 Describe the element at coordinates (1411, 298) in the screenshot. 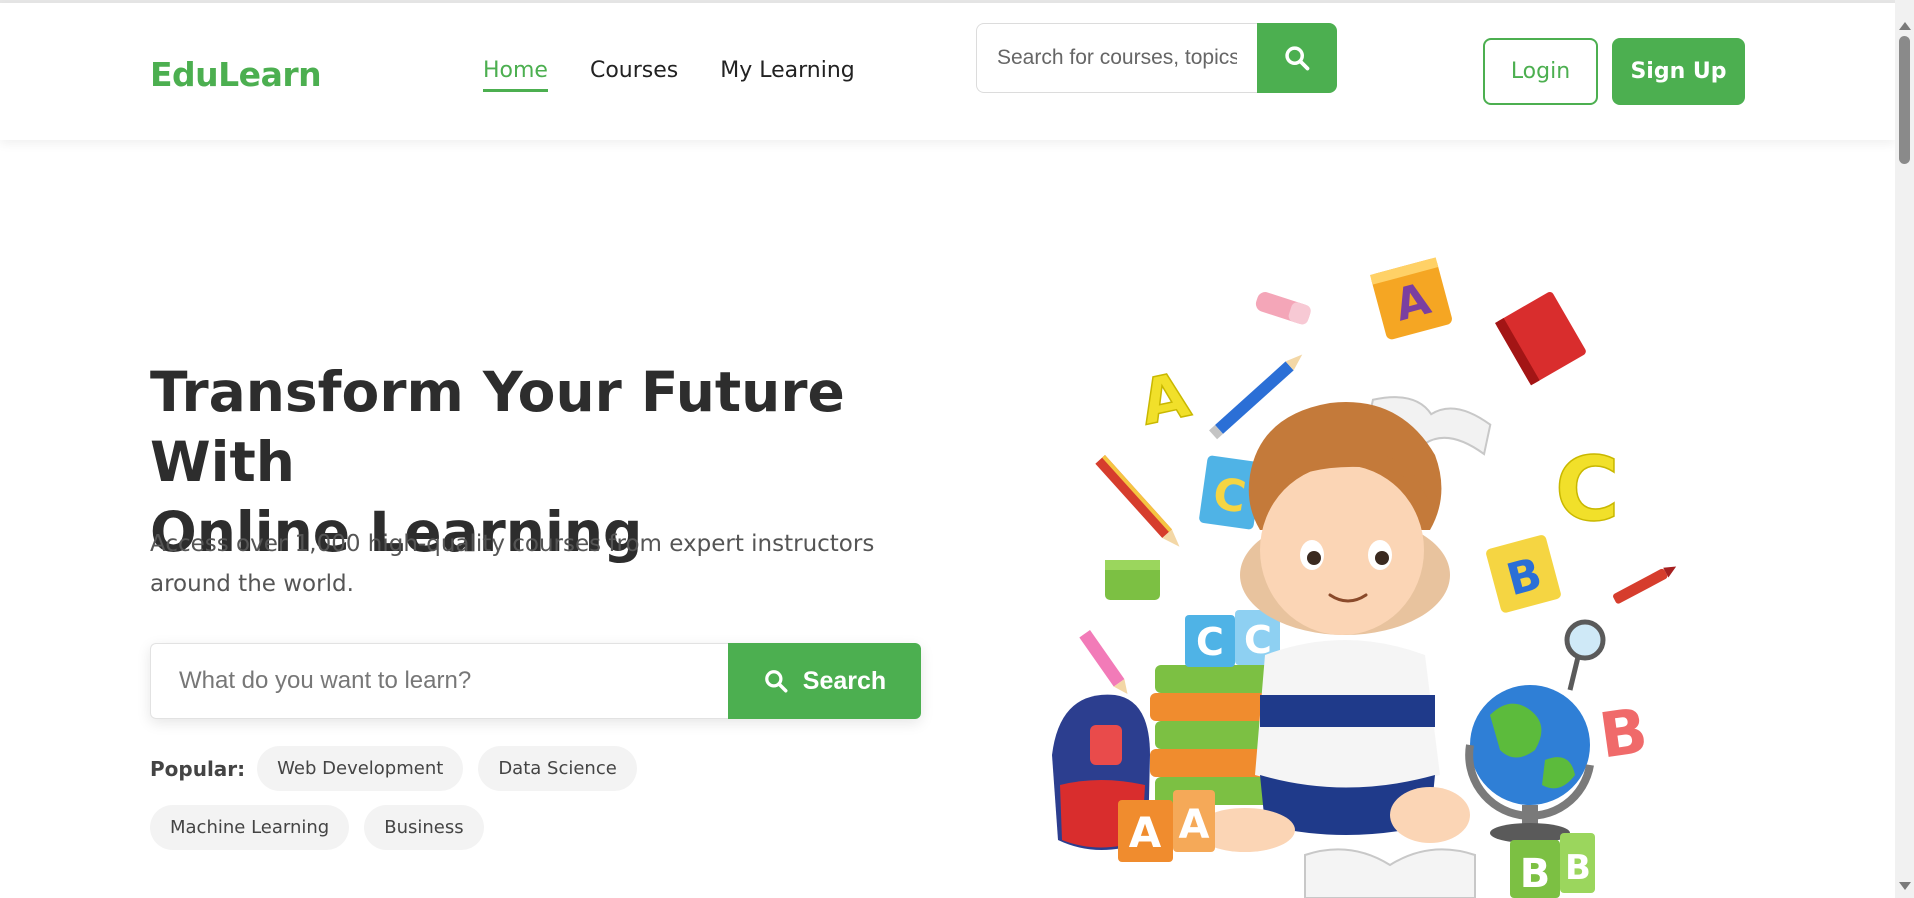

I see `letter-block-a-icon: A` at that location.